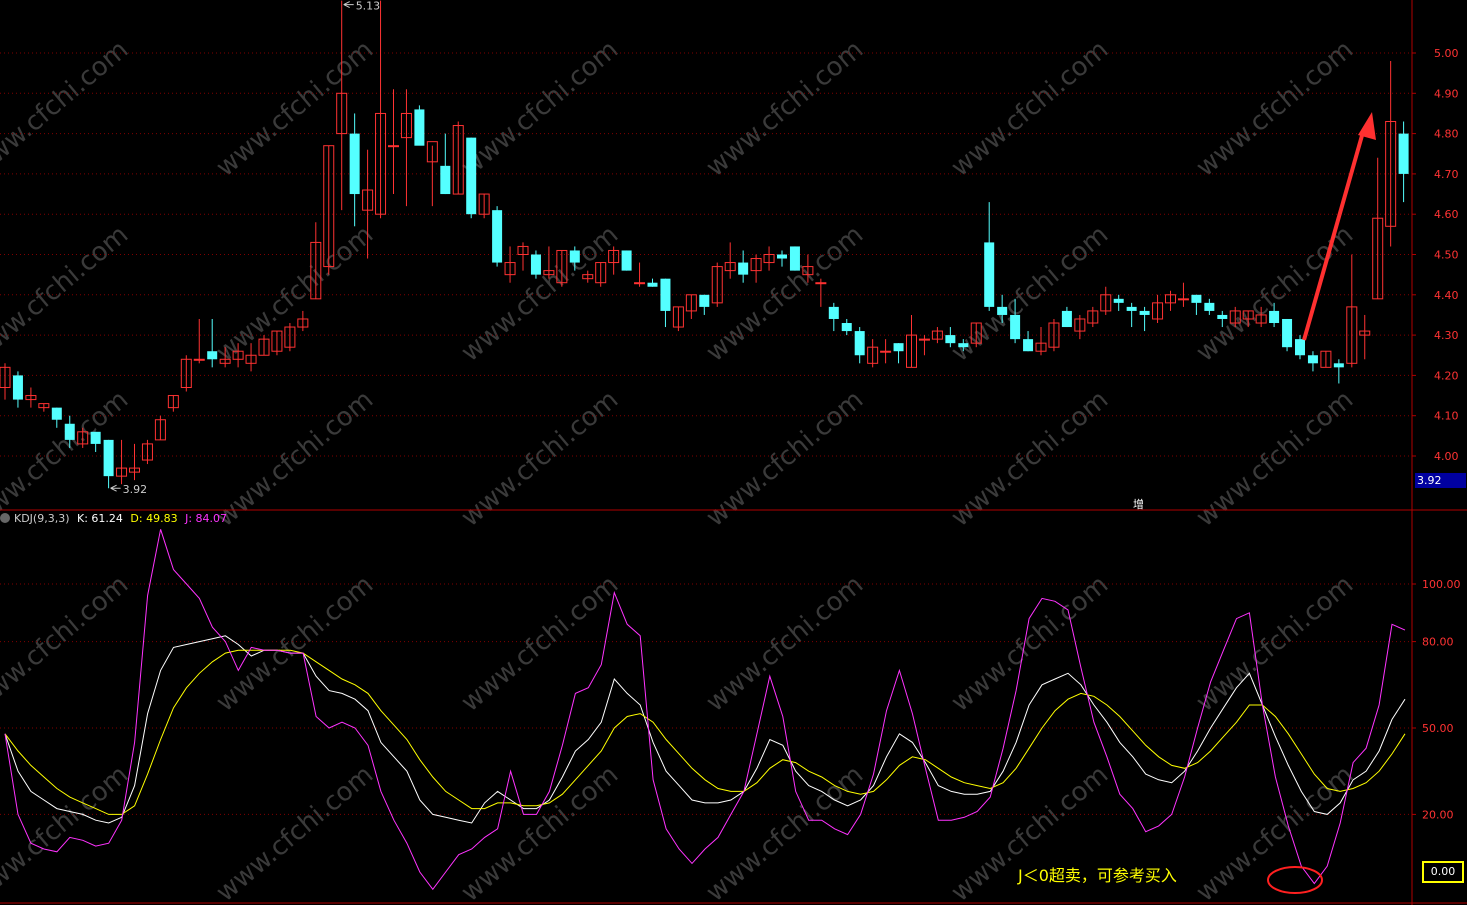 This screenshot has width=1467, height=905. What do you see at coordinates (5, 518) in the screenshot?
I see `indicator-menu-icon` at bounding box center [5, 518].